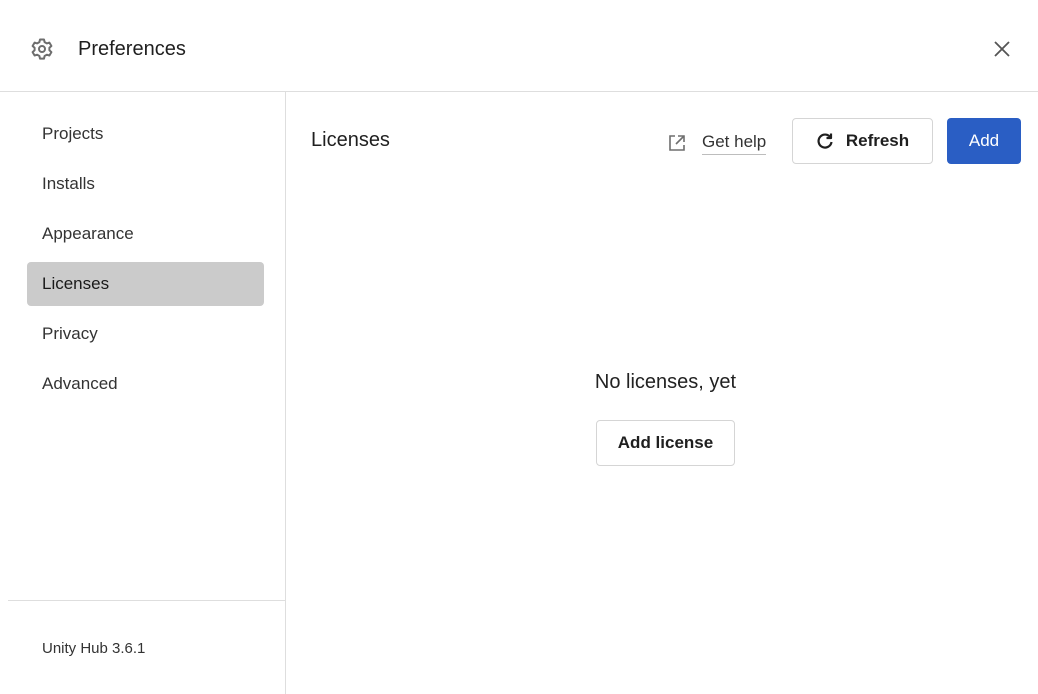  Describe the element at coordinates (145, 334) in the screenshot. I see `sidebar-item-privacy: Privacy` at that location.